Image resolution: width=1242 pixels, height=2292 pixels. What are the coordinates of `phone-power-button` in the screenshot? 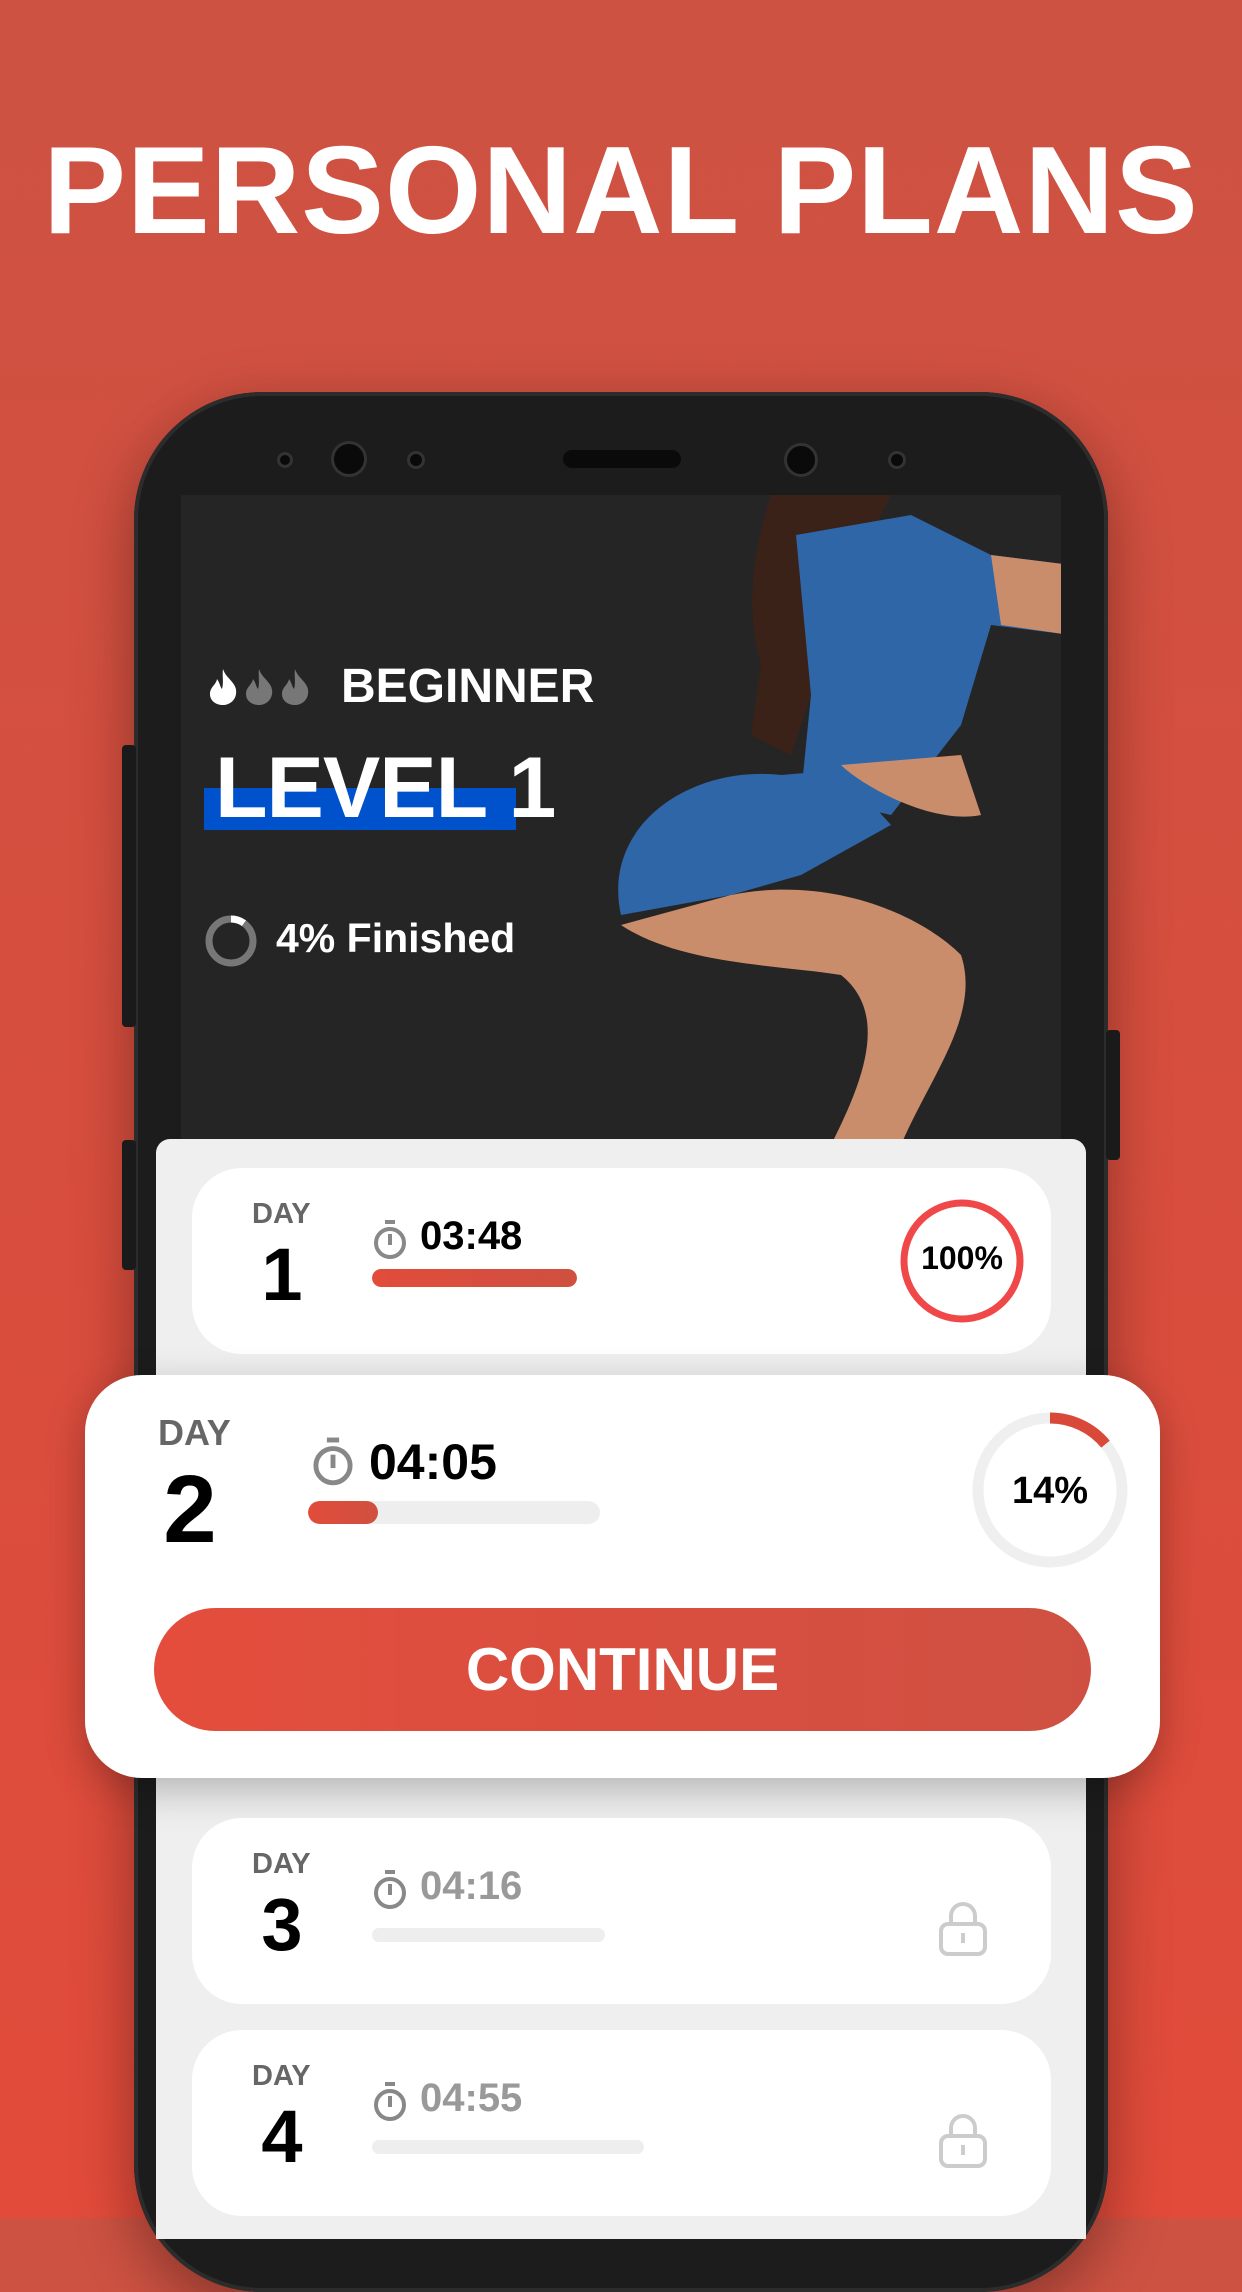 It's located at (1113, 1095).